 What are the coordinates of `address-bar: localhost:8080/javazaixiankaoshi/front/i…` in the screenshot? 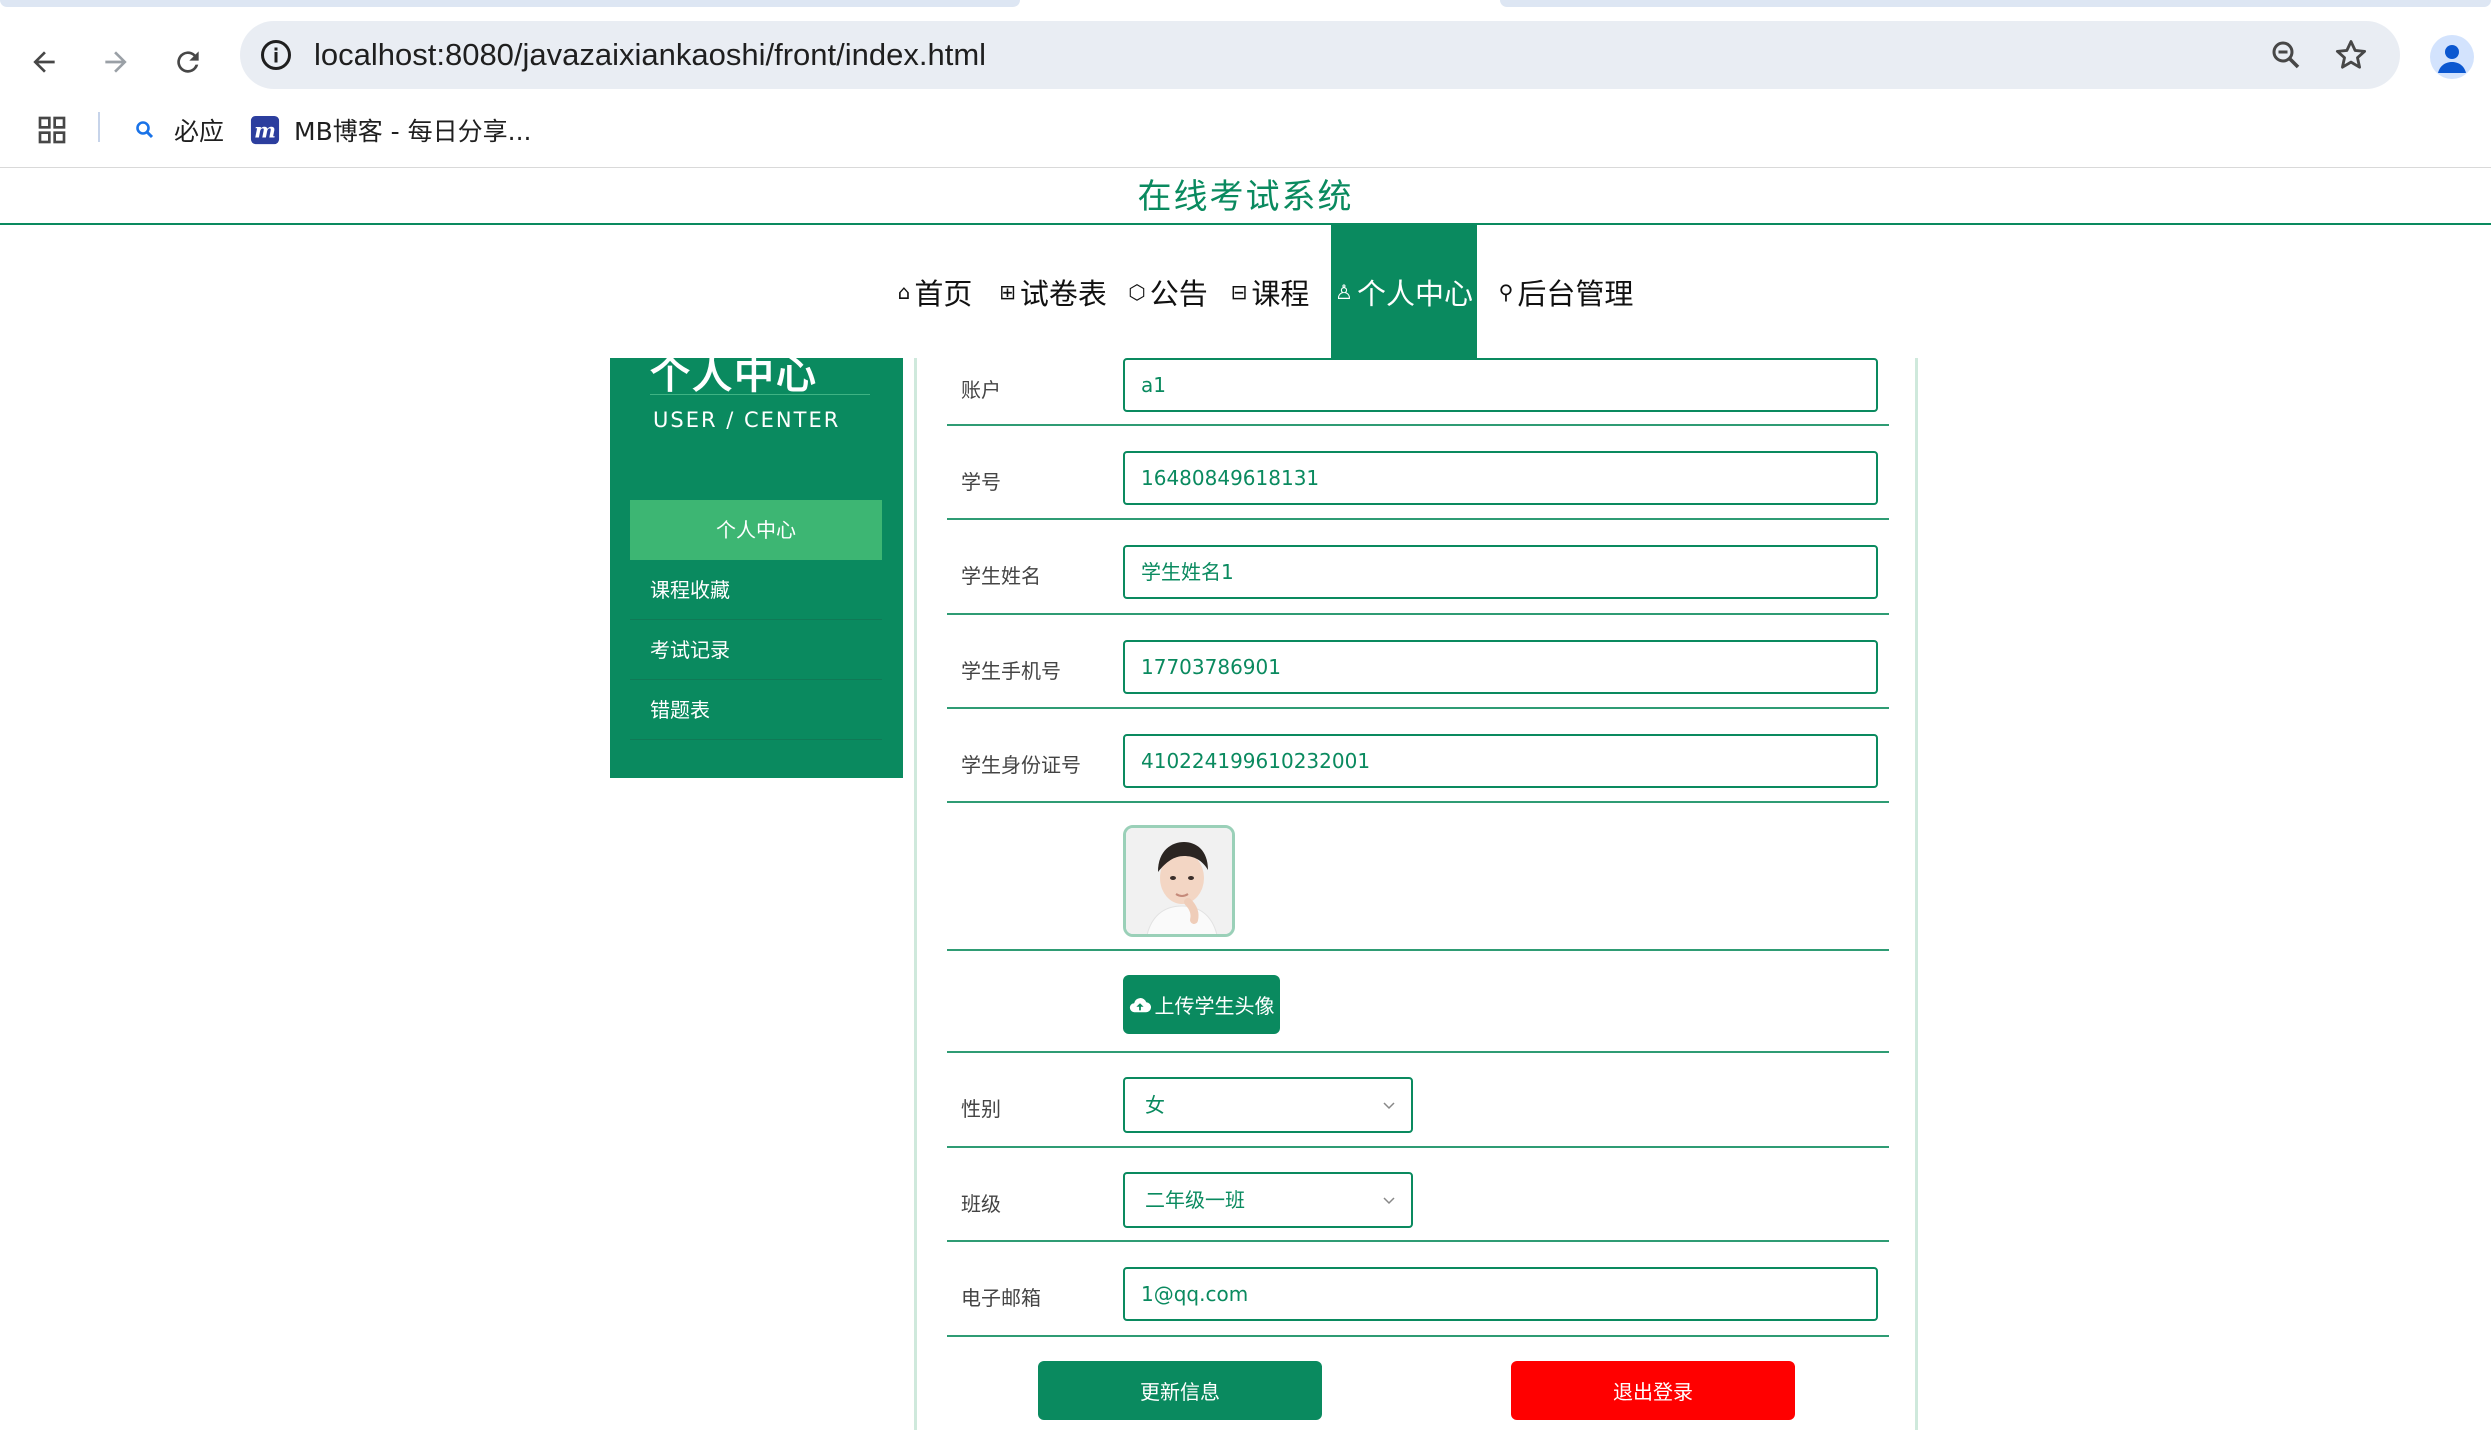 It's located at (1320, 55).